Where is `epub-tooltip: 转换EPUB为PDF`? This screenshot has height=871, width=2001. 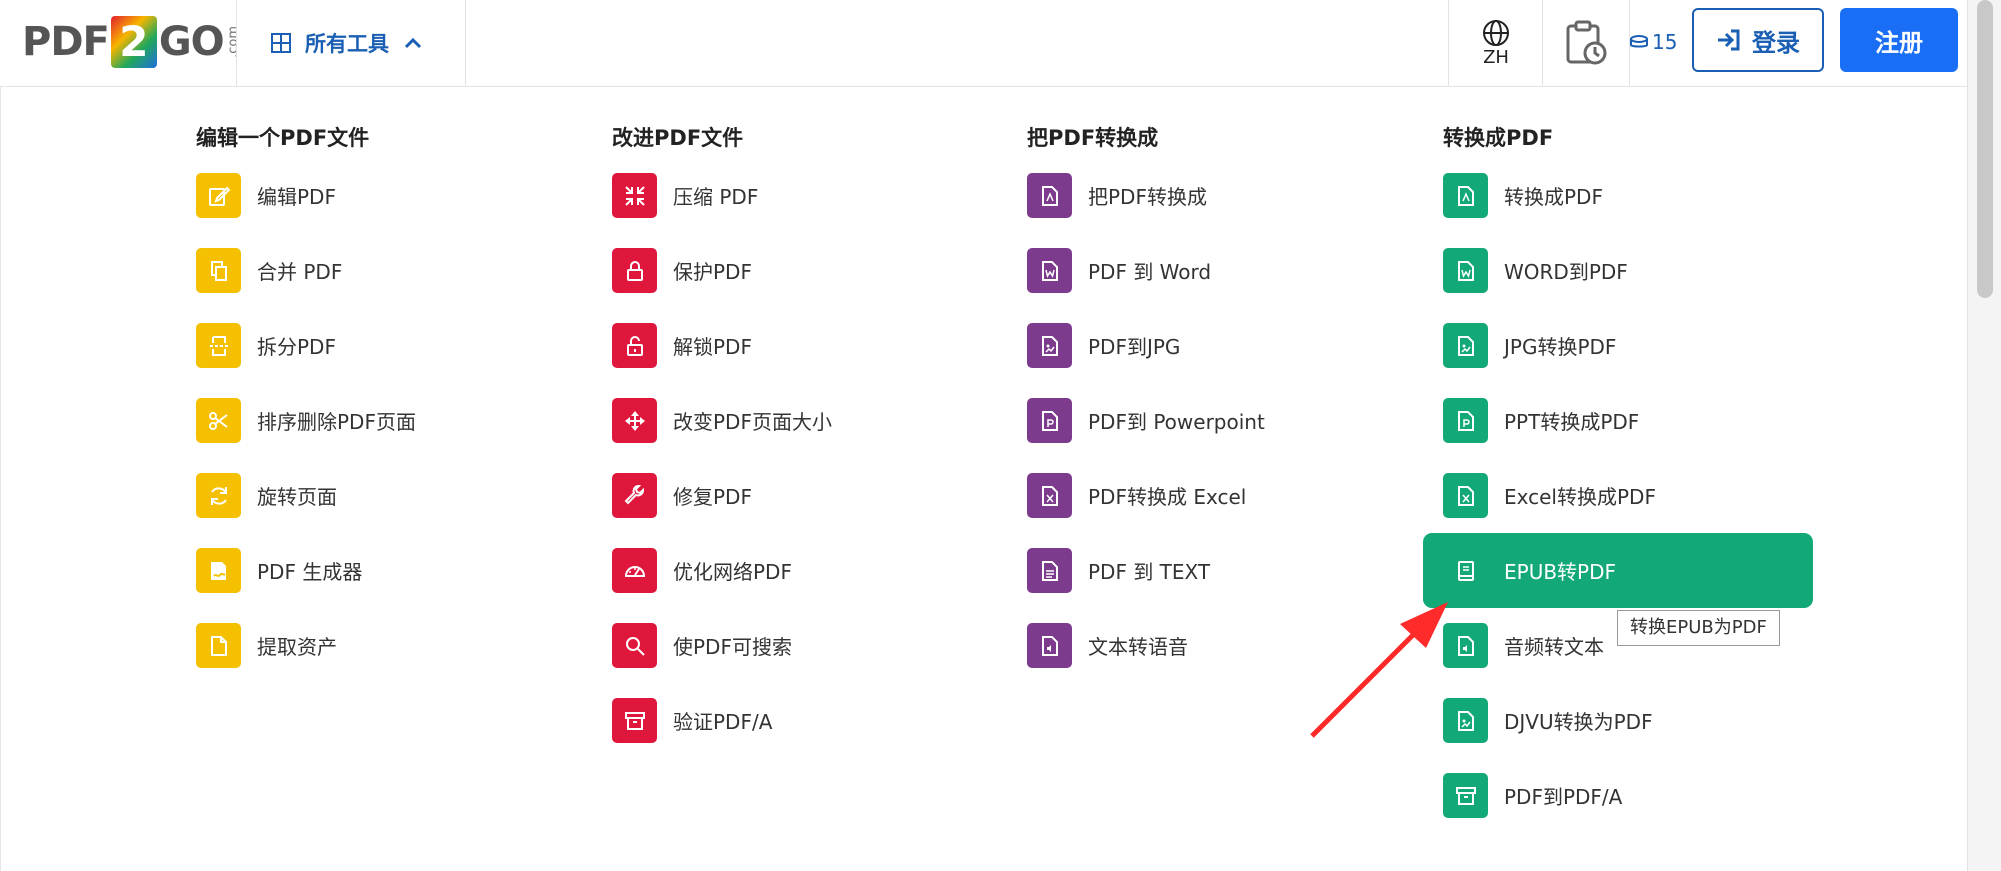
epub-tooltip: 转换EPUB为PDF is located at coordinates (1698, 628).